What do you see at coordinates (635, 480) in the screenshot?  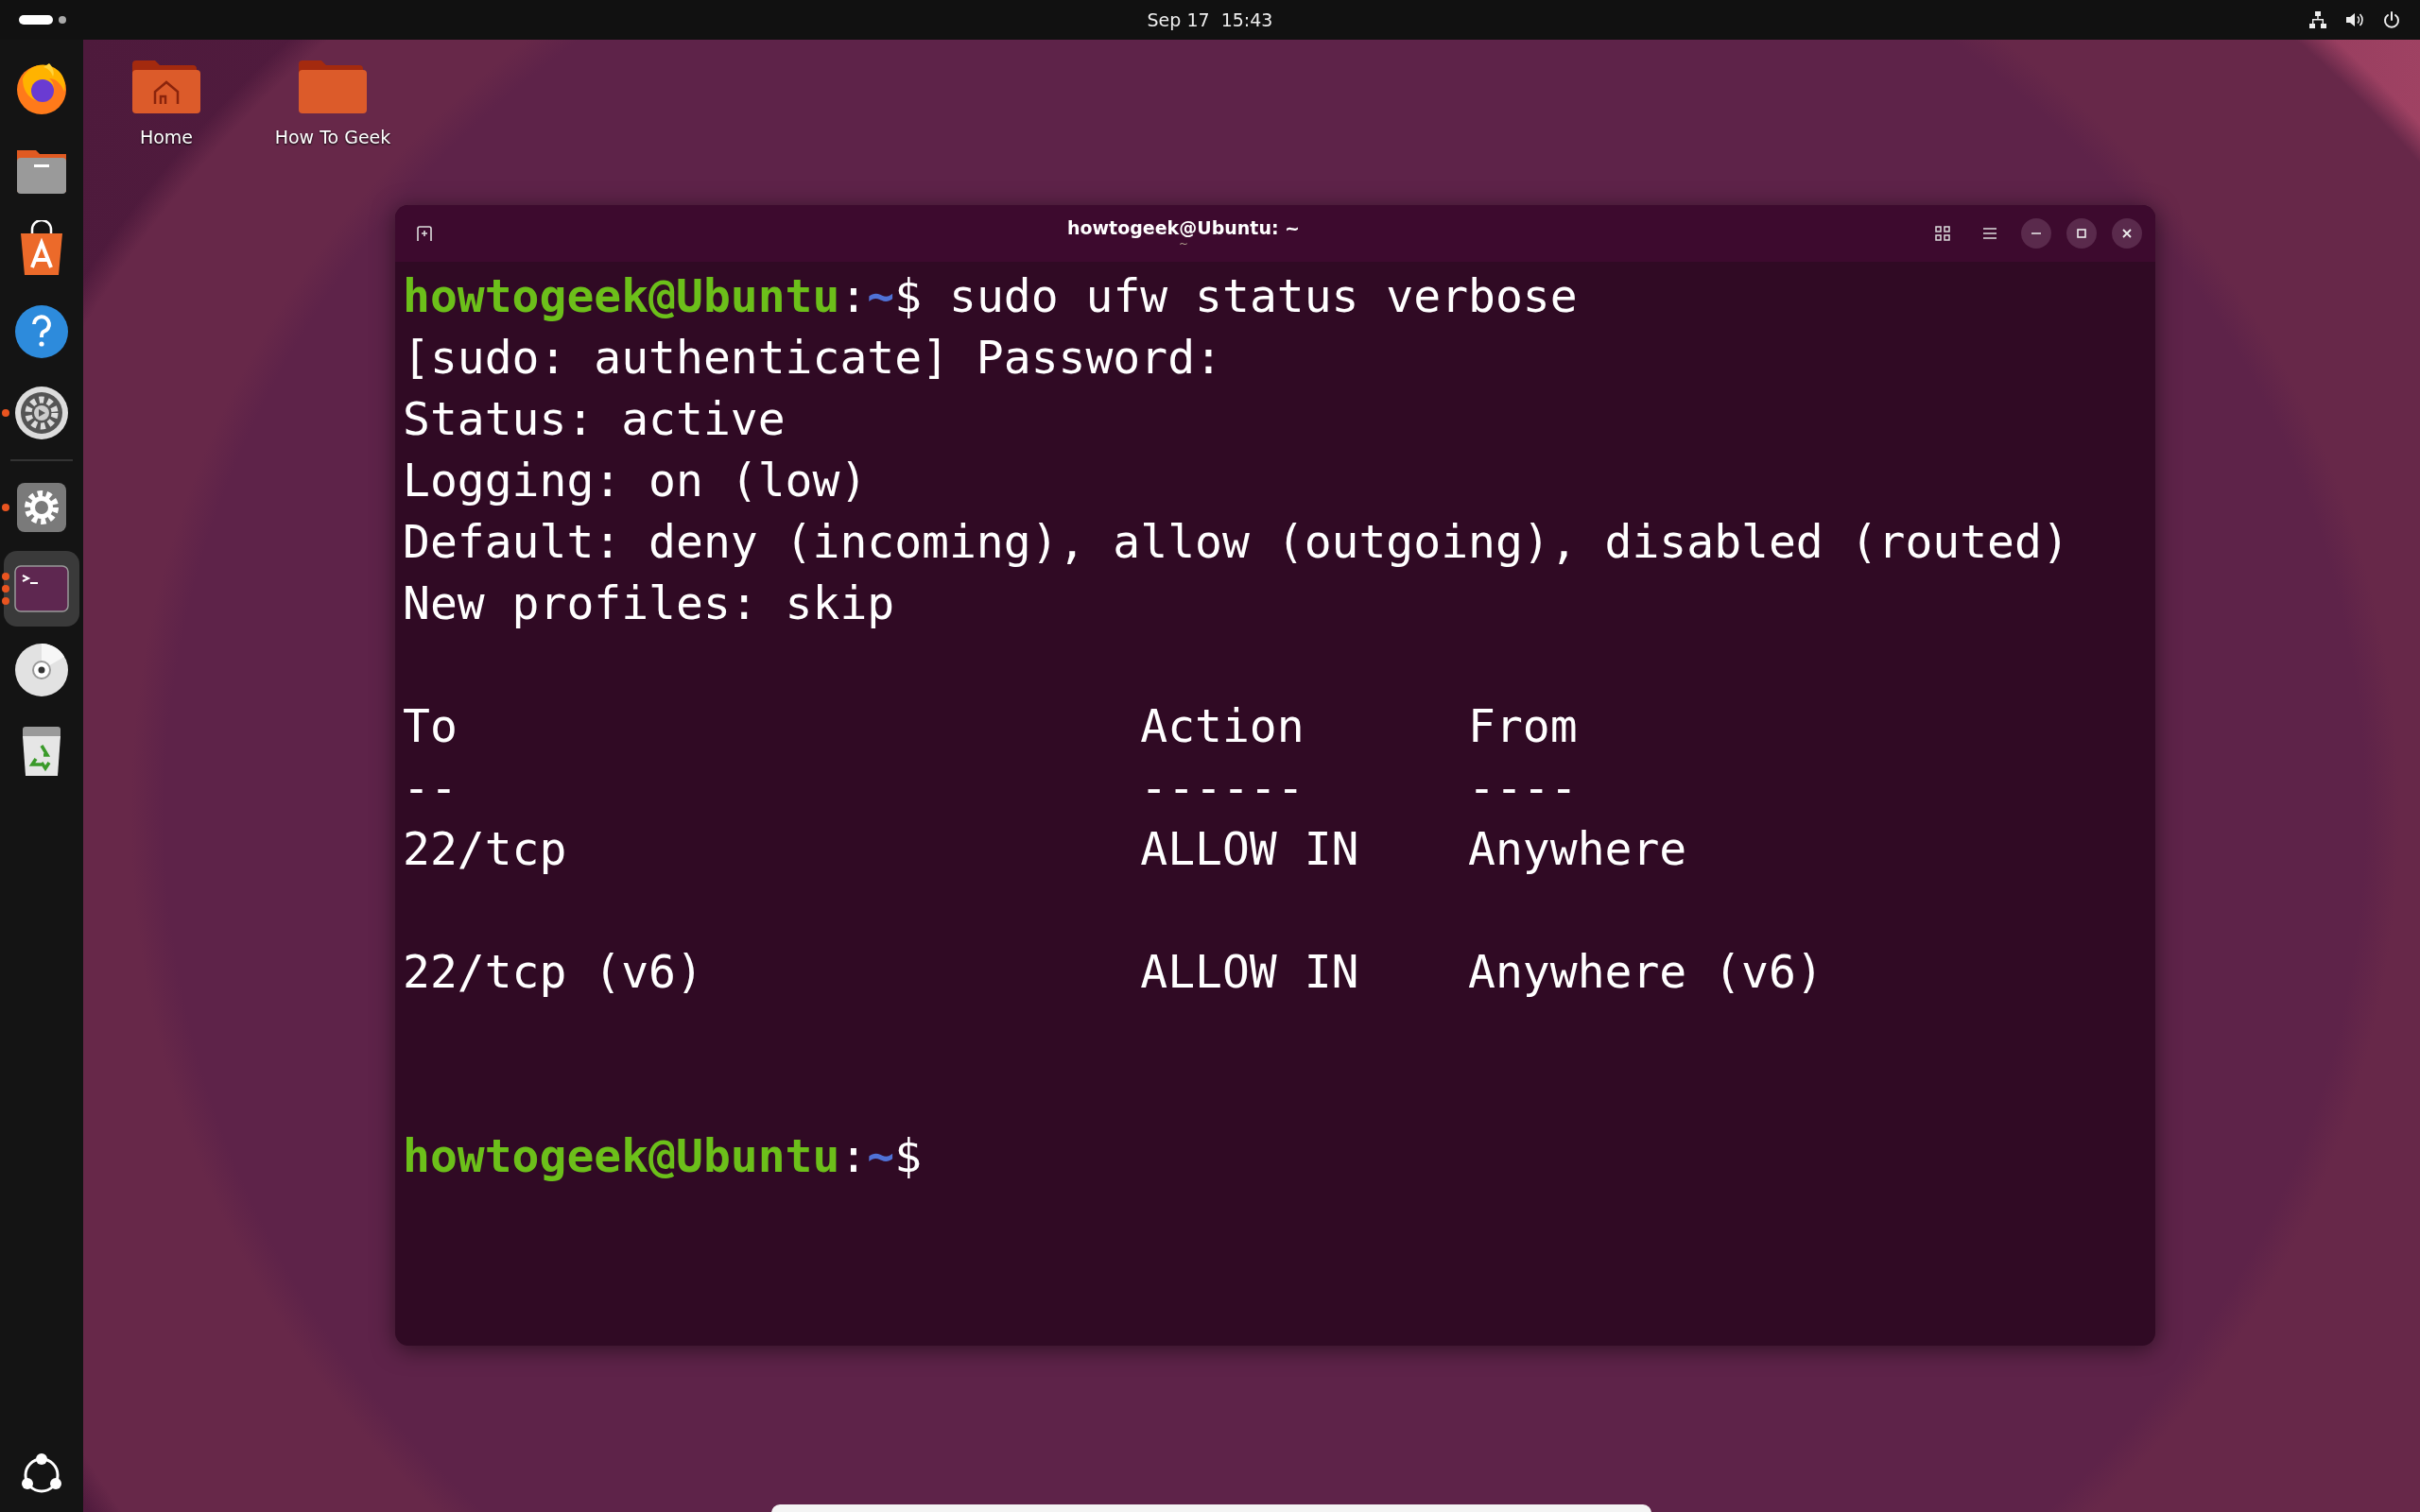 I see `output-line: Logging: on (low)` at bounding box center [635, 480].